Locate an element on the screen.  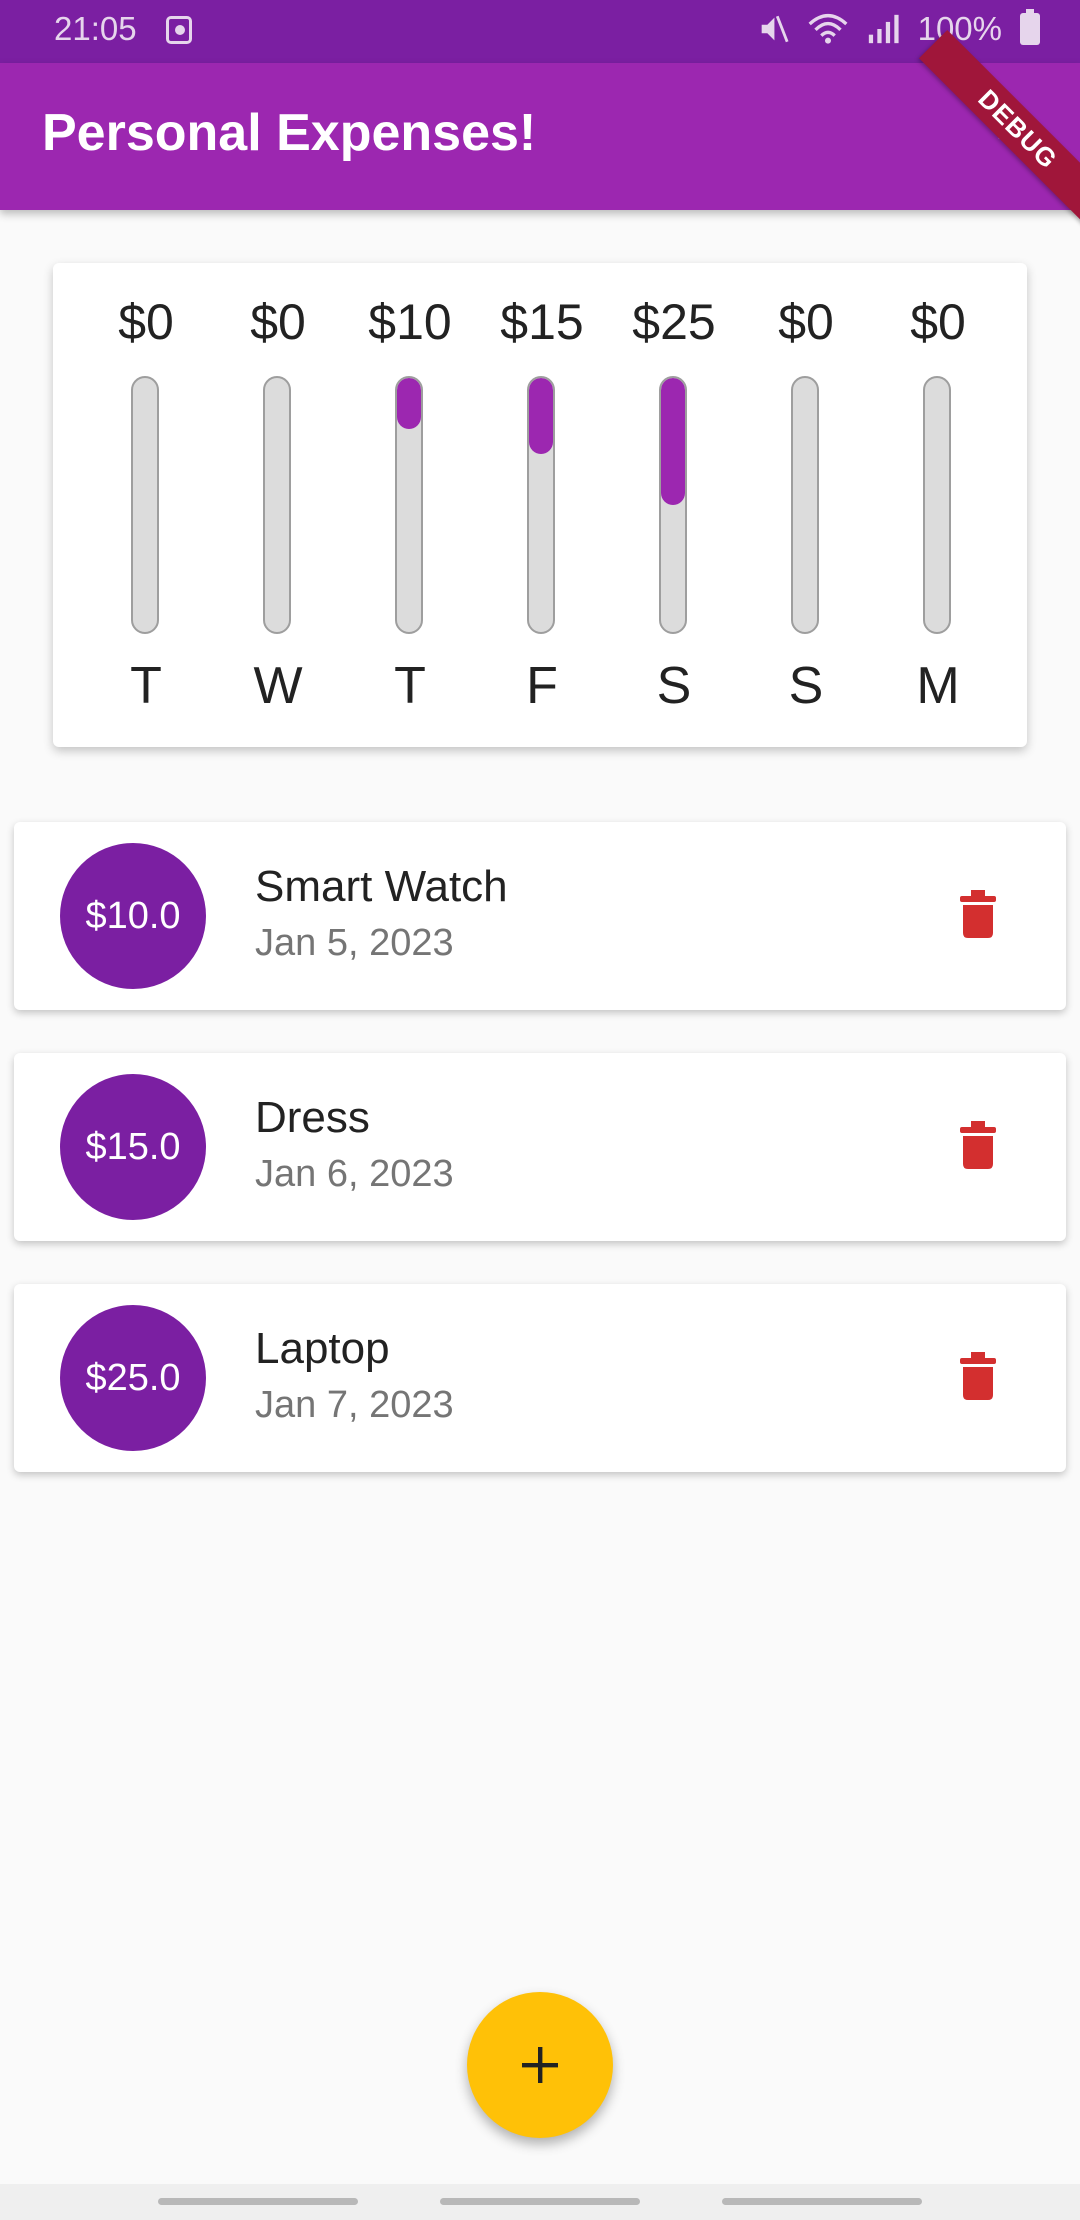
chart-bar-column: $25 S is located at coordinates (674, 505).